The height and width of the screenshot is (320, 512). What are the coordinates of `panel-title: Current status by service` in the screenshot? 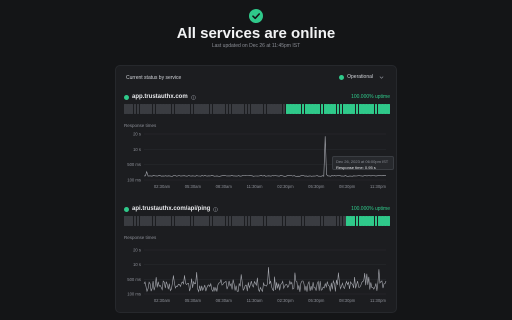 It's located at (154, 78).